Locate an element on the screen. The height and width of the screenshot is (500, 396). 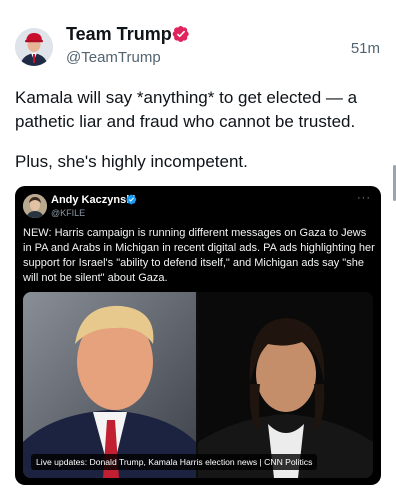
quote-avatar-image is located at coordinates (35, 206).